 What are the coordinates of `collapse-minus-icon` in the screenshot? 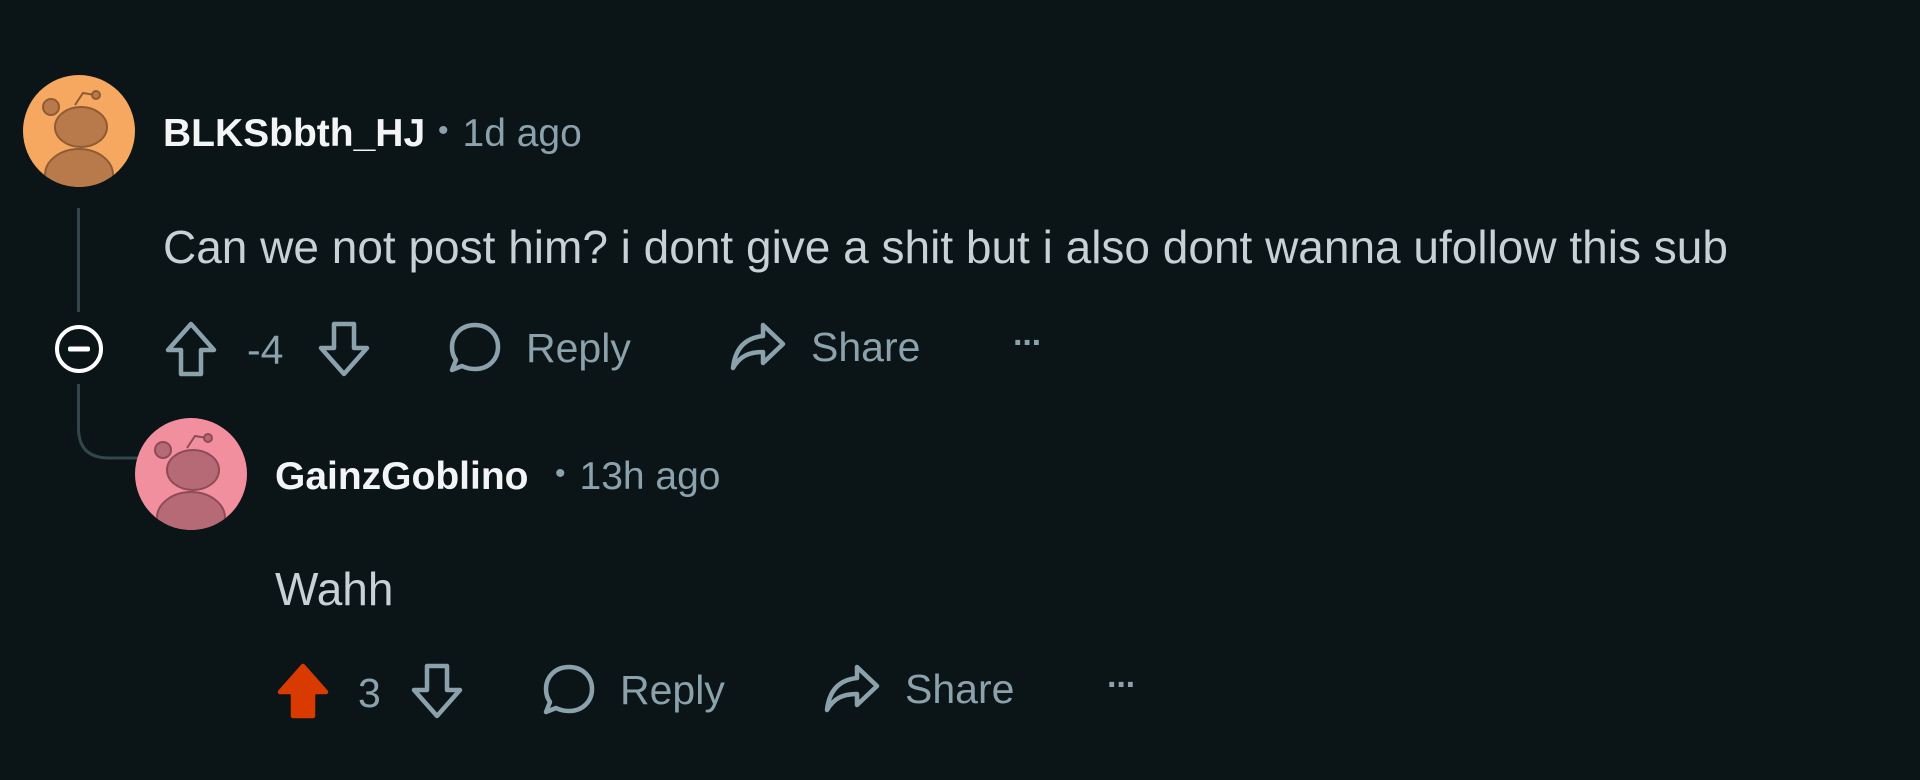 It's located at (79, 349).